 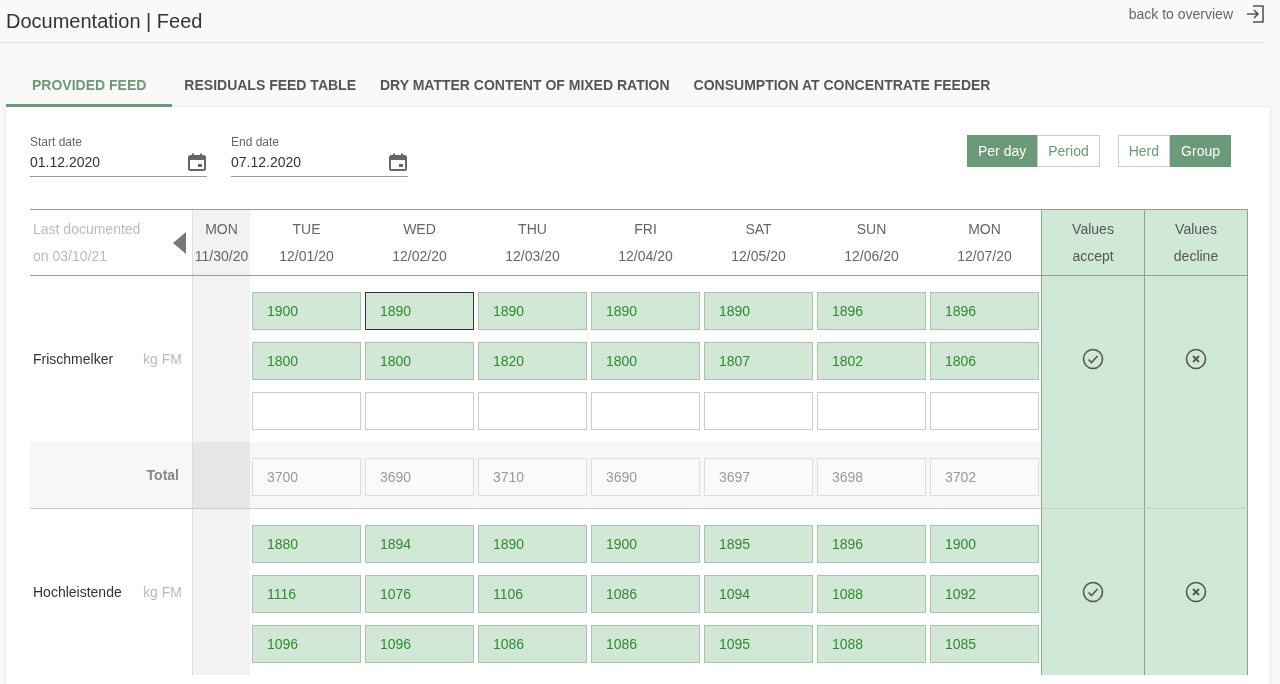 What do you see at coordinates (419, 594) in the screenshot?
I see `value-input: 1076` at bounding box center [419, 594].